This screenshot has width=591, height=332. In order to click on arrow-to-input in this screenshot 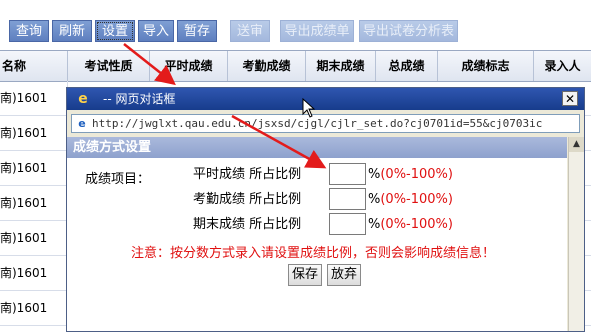, I will do `click(279, 141)`.